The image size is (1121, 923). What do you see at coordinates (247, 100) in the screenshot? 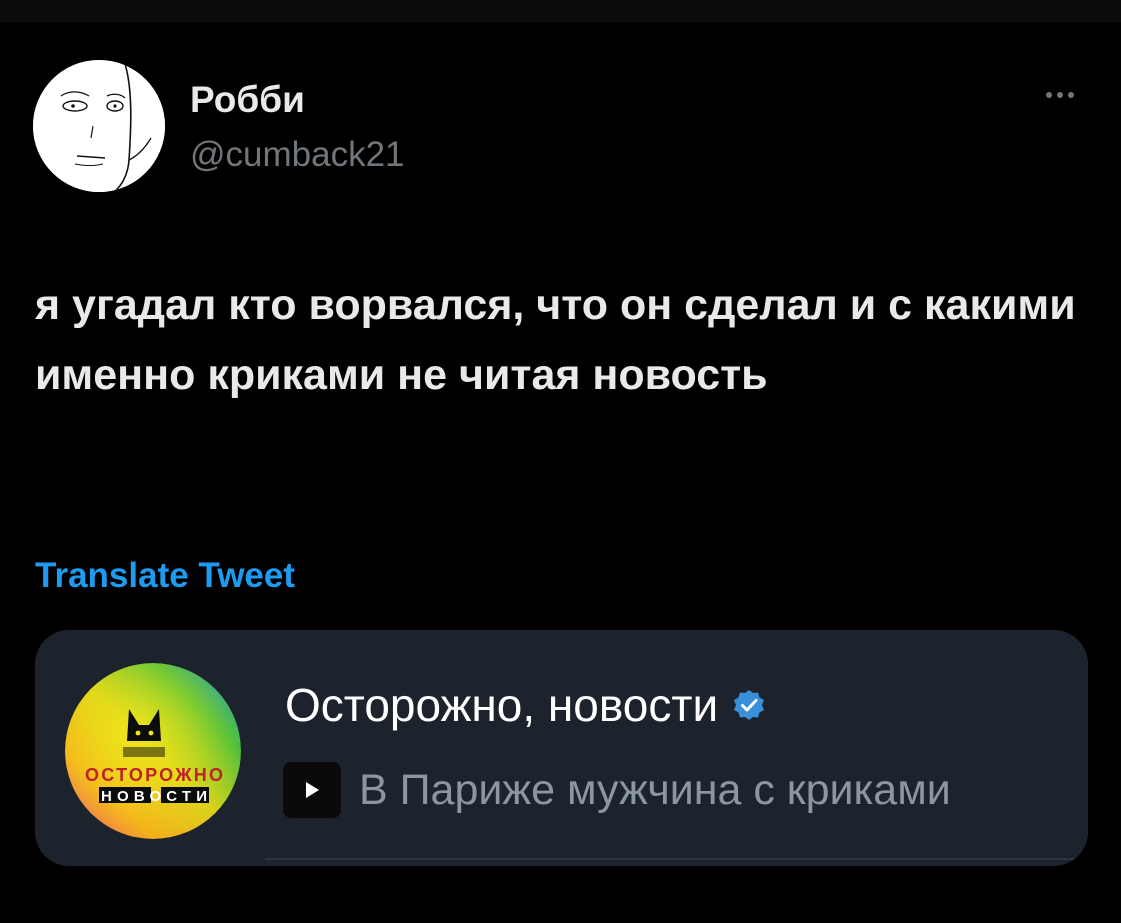
I see `author-display-name: Робби` at bounding box center [247, 100].